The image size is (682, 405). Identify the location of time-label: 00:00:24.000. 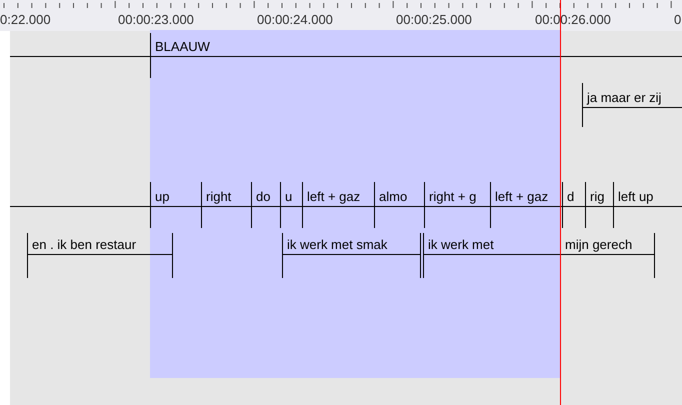
(295, 20).